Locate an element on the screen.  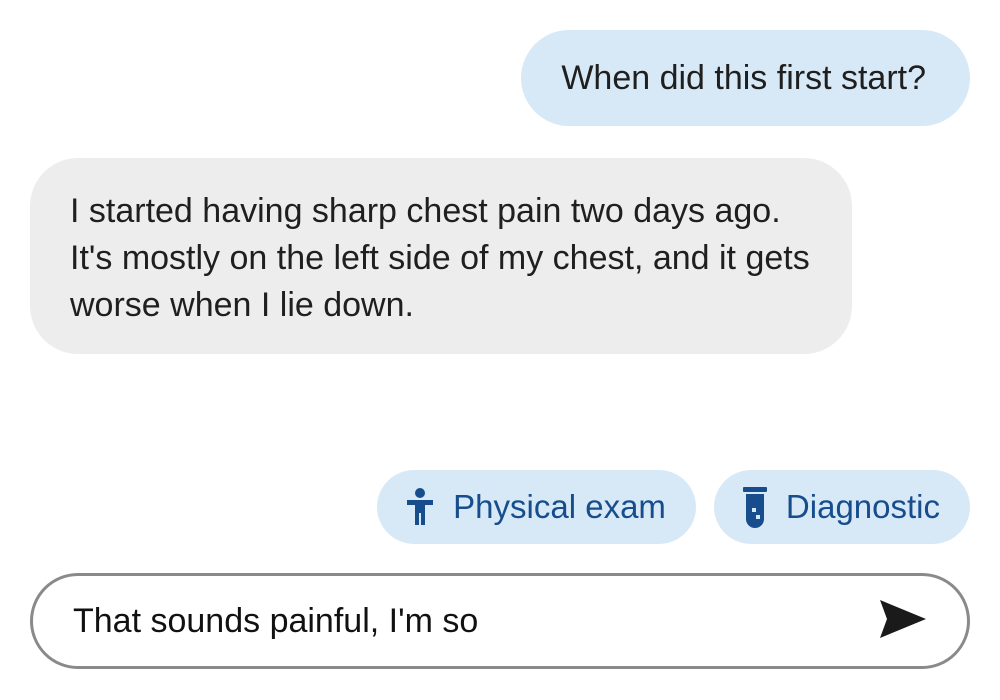
outgoing-message-bubble: When did this first start? is located at coordinates (745, 78).